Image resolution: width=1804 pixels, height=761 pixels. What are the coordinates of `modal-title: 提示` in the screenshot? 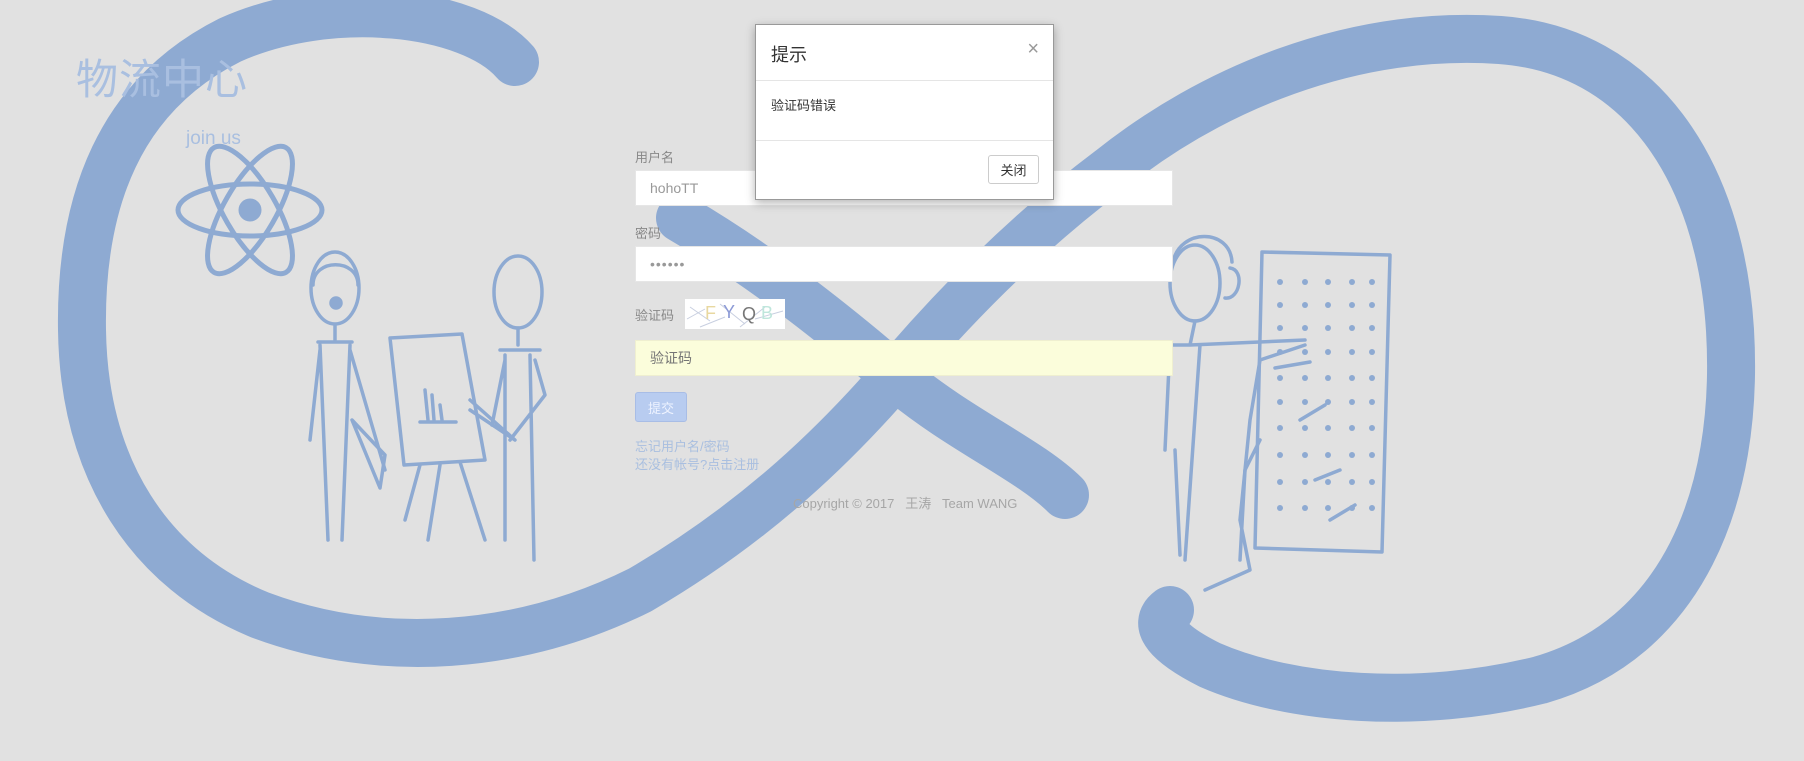 It's located at (789, 55).